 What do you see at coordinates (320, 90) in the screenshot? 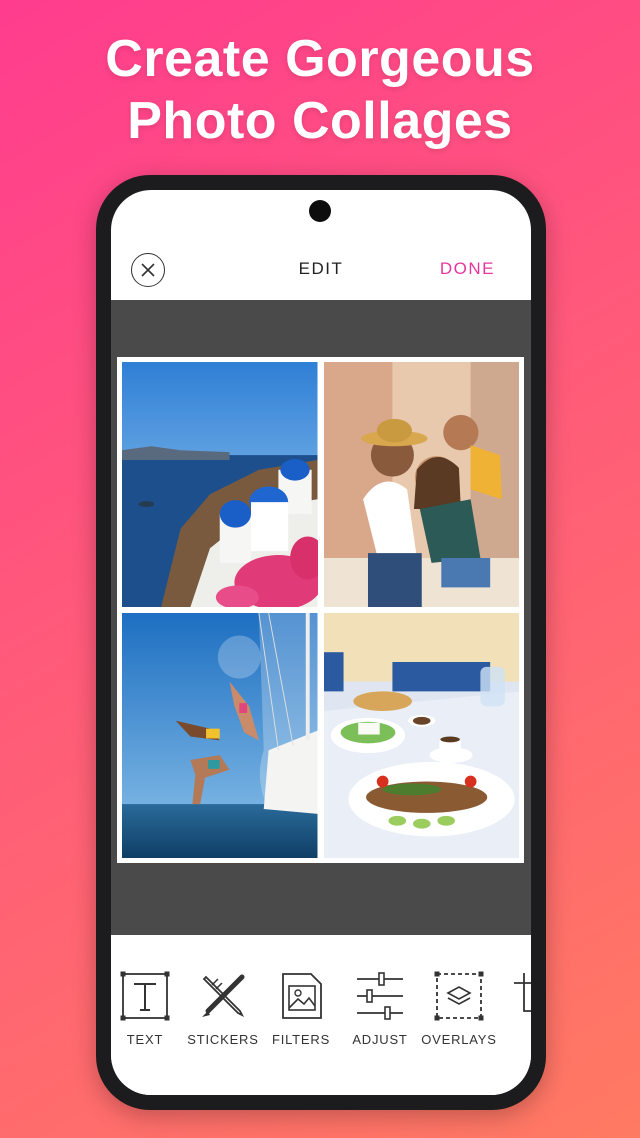
I see `promo-headline: Create Gorgeous Photo Collages` at bounding box center [320, 90].